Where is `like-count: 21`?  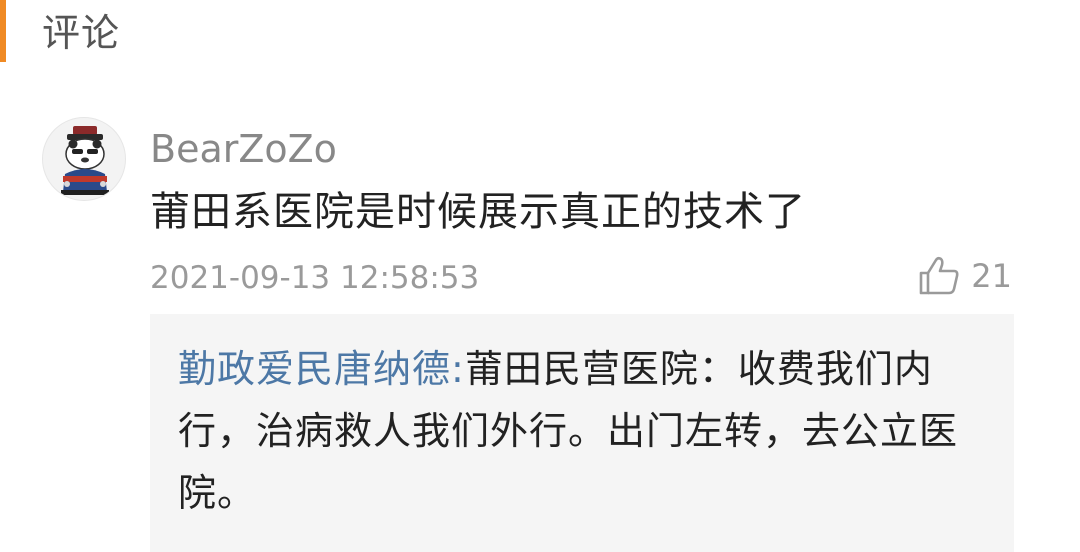
like-count: 21 is located at coordinates (991, 276).